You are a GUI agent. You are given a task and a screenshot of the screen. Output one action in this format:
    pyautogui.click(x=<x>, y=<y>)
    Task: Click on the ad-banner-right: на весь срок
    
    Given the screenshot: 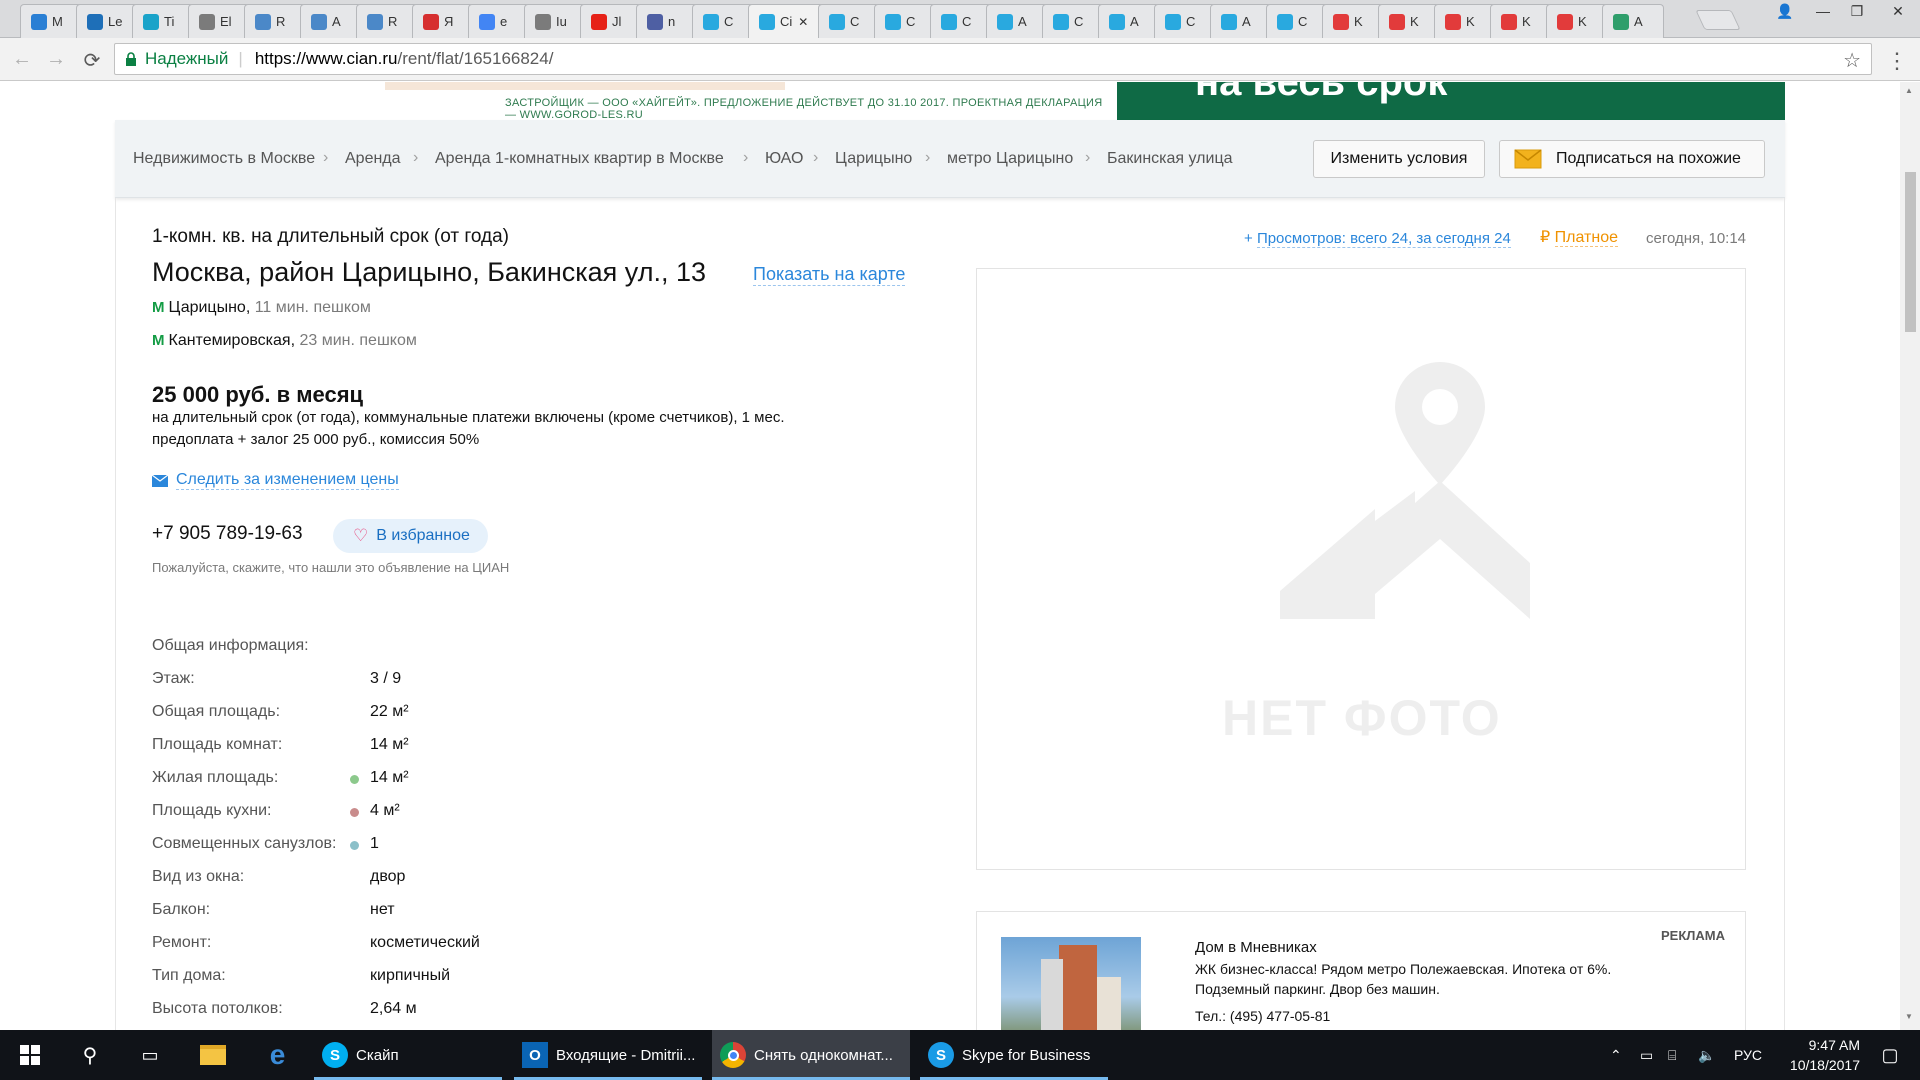 What is the action you would take?
    pyautogui.click(x=1451, y=101)
    